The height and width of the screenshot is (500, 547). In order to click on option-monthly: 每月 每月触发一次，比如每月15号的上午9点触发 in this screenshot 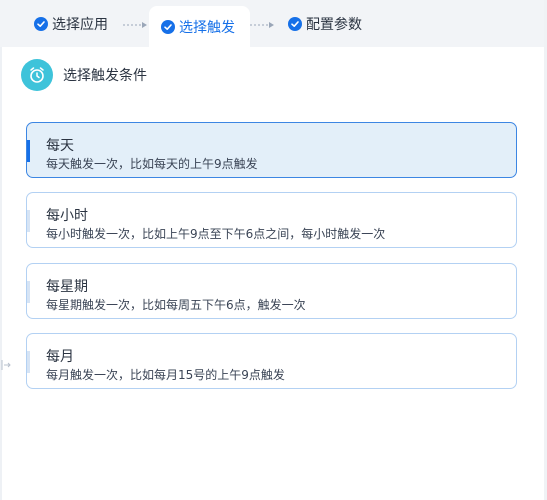, I will do `click(271, 361)`.